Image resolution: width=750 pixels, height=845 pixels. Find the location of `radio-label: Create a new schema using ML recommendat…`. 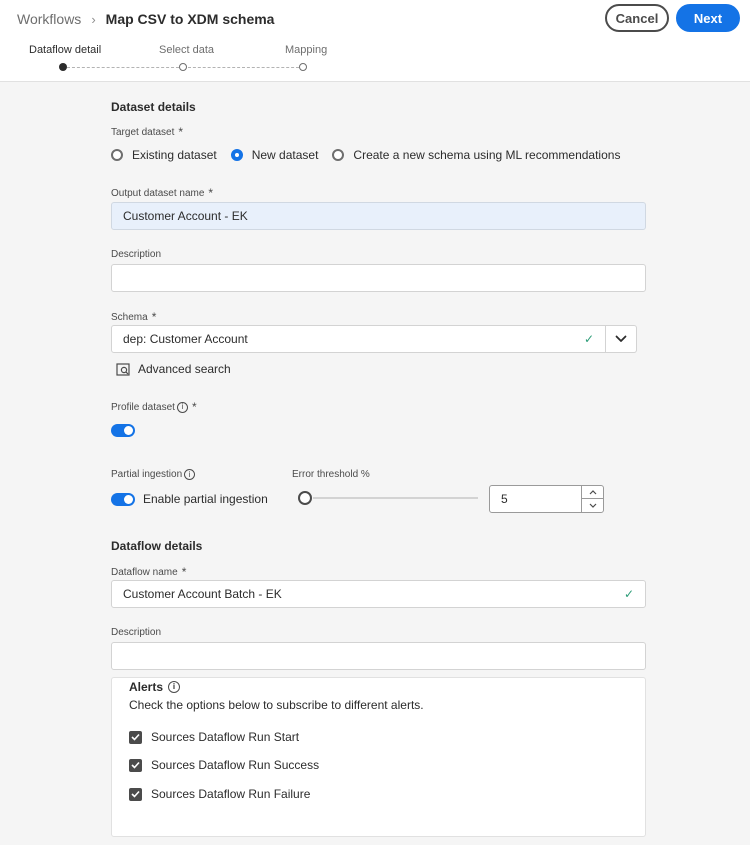

radio-label: Create a new schema using ML recommendat… is located at coordinates (487, 155).